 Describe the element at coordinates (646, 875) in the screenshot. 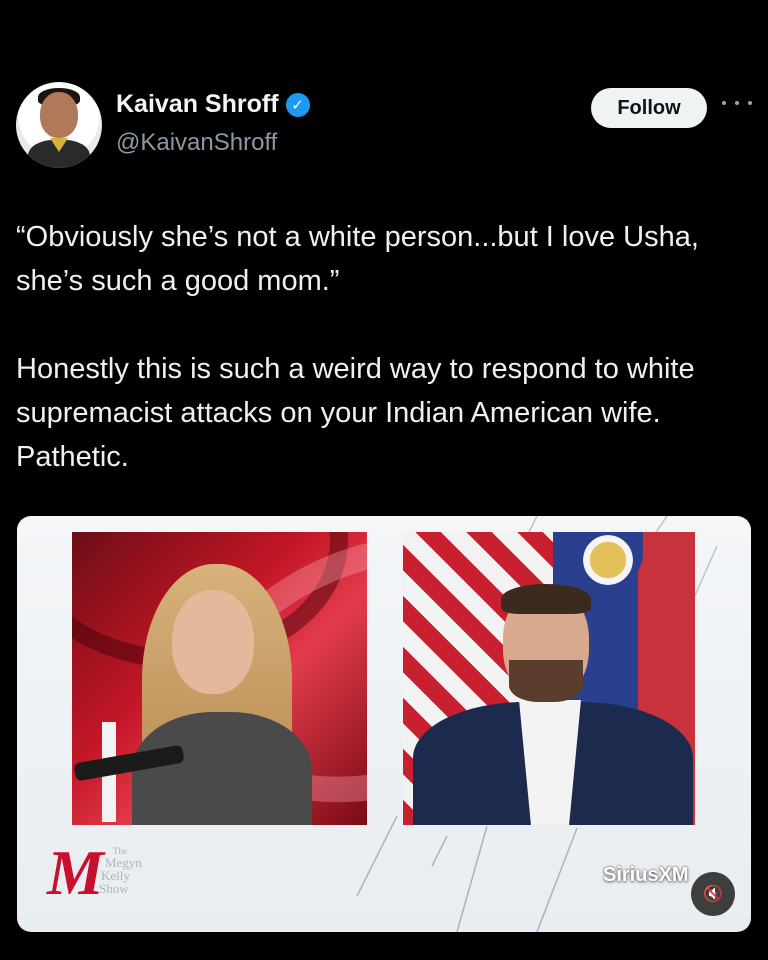

I see `siriusxm-watermark: SiriusXM` at that location.